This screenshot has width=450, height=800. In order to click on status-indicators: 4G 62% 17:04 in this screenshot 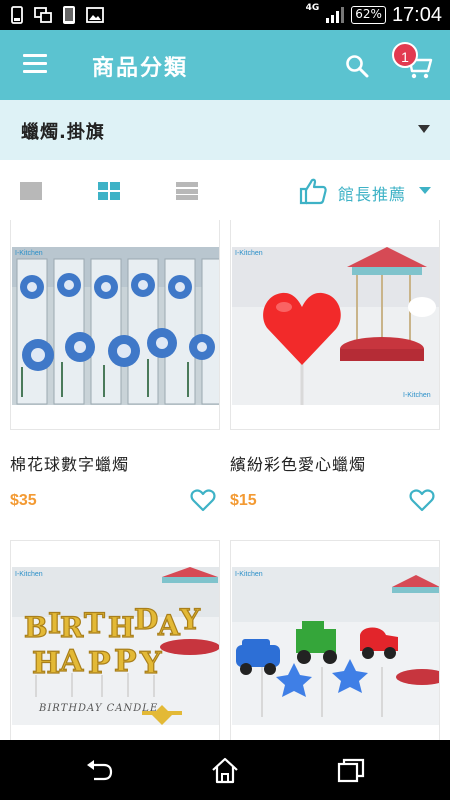, I will do `click(374, 15)`.